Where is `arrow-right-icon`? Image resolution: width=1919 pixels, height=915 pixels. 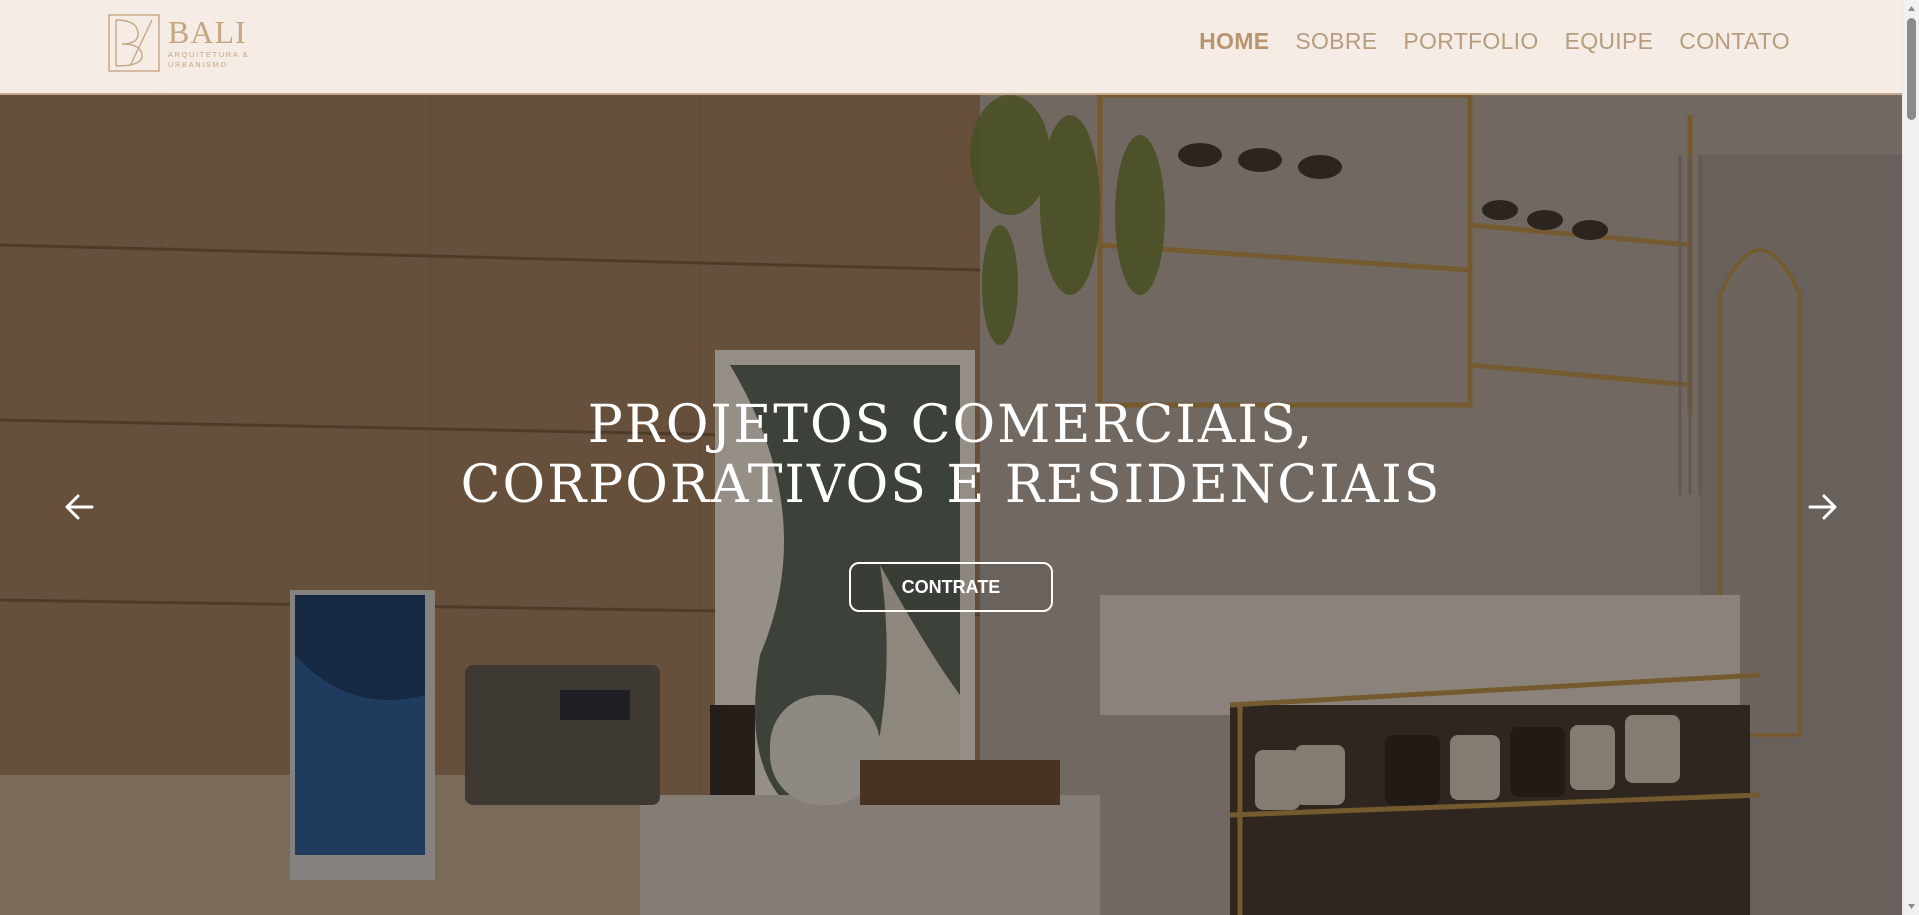 arrow-right-icon is located at coordinates (1822, 507).